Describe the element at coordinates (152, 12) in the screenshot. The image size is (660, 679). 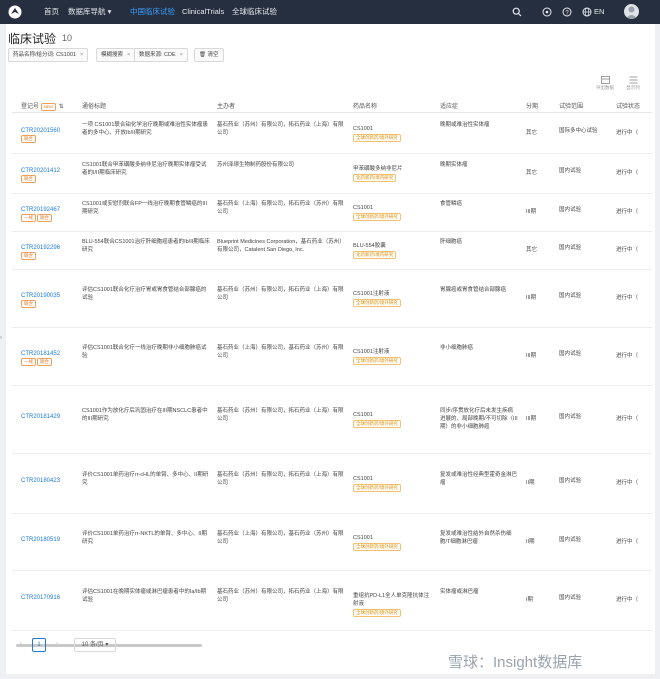
I see `nav-china-clinical-trials: 中国临床试验` at that location.